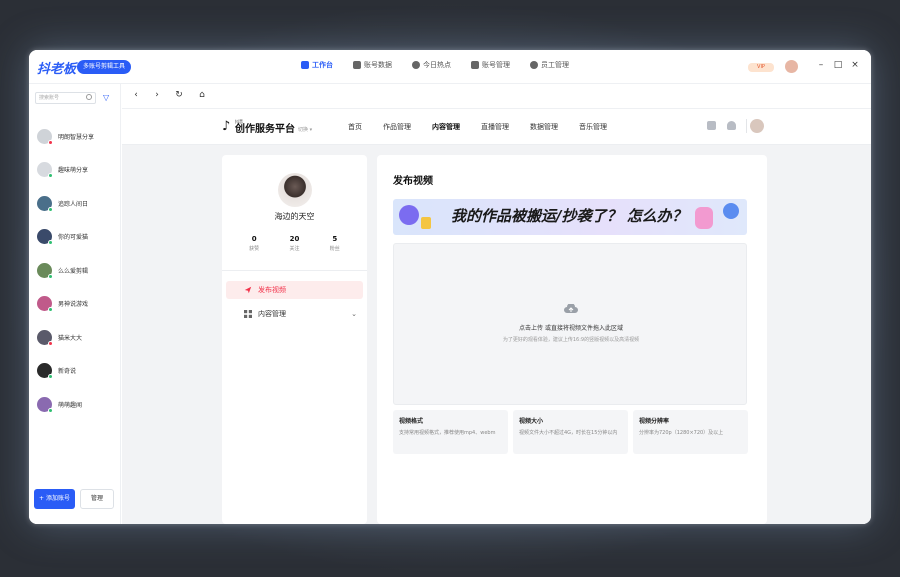 The width and height of the screenshot is (900, 577). Describe the element at coordinates (202, 95) in the screenshot. I see `home-button: ⌂` at that location.